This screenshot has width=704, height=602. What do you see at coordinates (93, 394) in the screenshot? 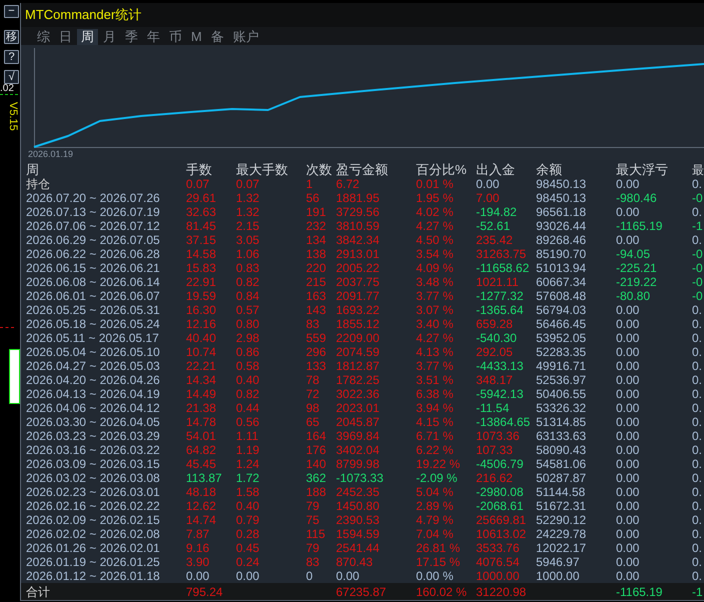
I see `table-cell: 2026.04.13 ~ 2026.04.19` at bounding box center [93, 394].